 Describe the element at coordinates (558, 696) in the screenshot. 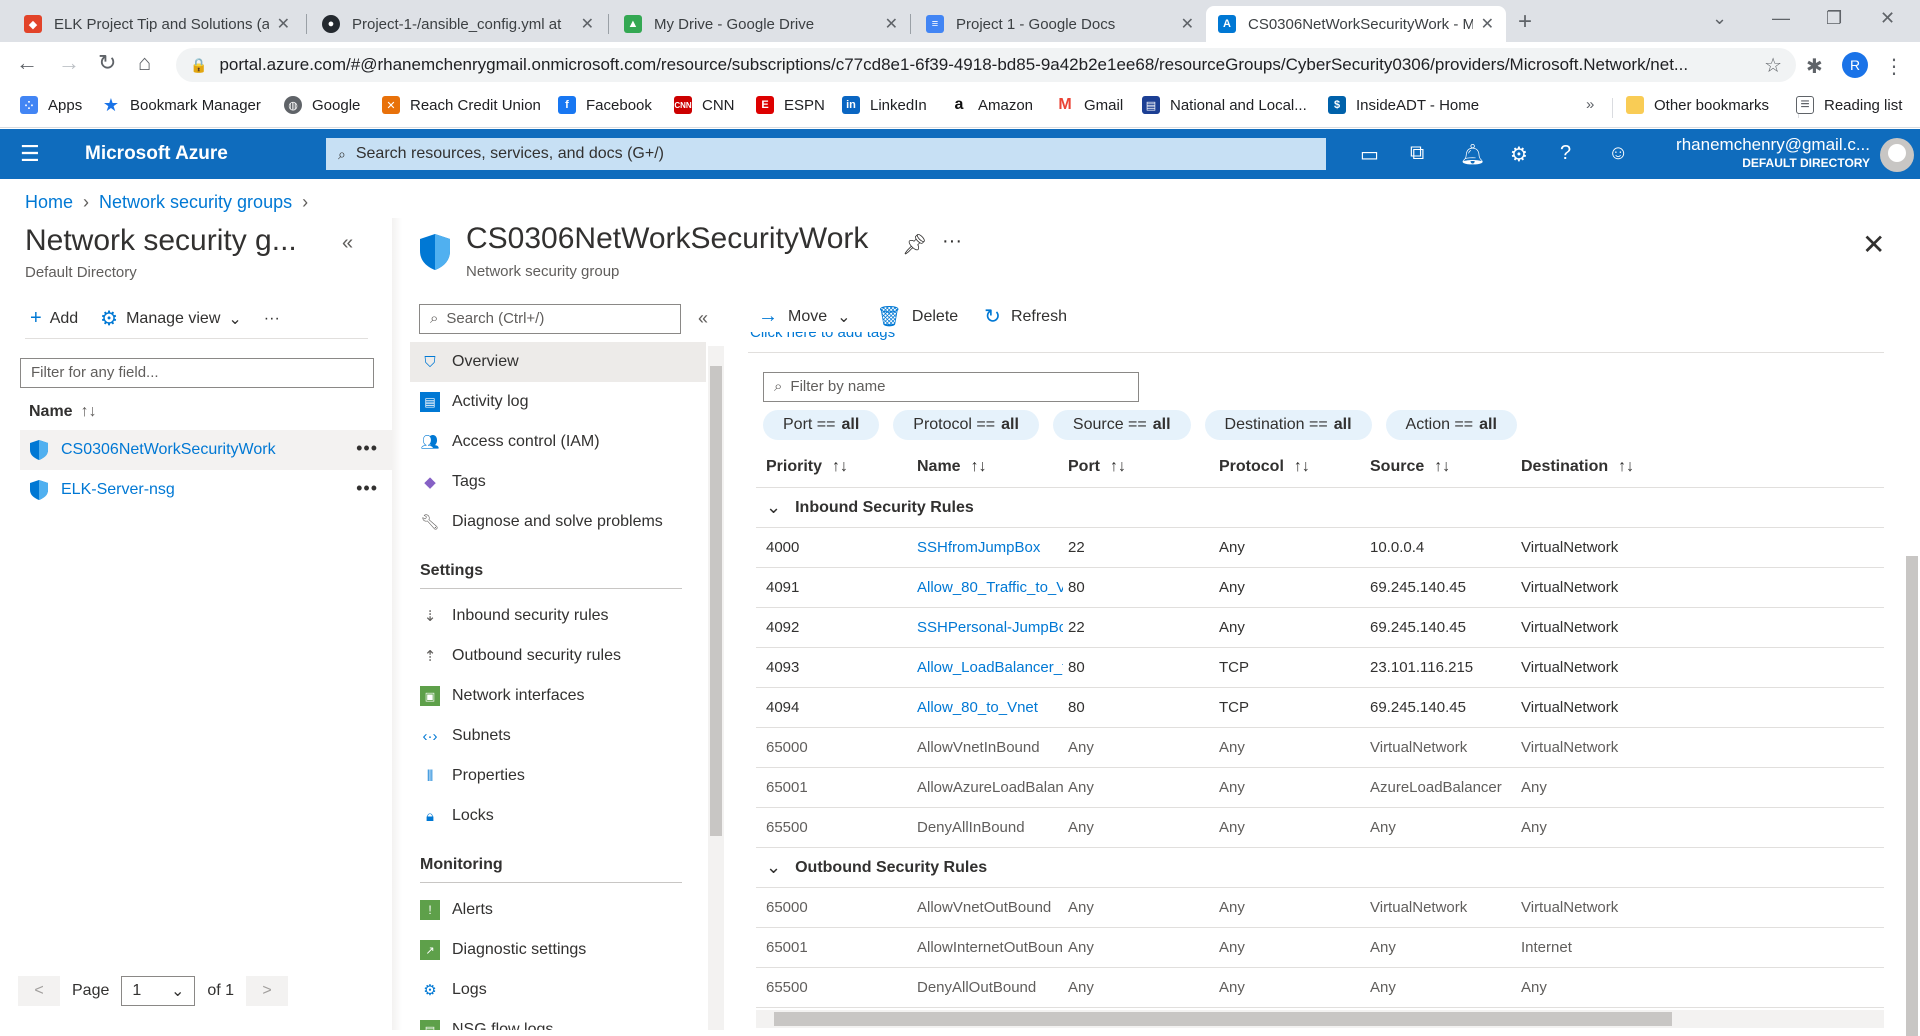

I see `menu-item-network-interfaces: ▣ Network interfaces` at that location.